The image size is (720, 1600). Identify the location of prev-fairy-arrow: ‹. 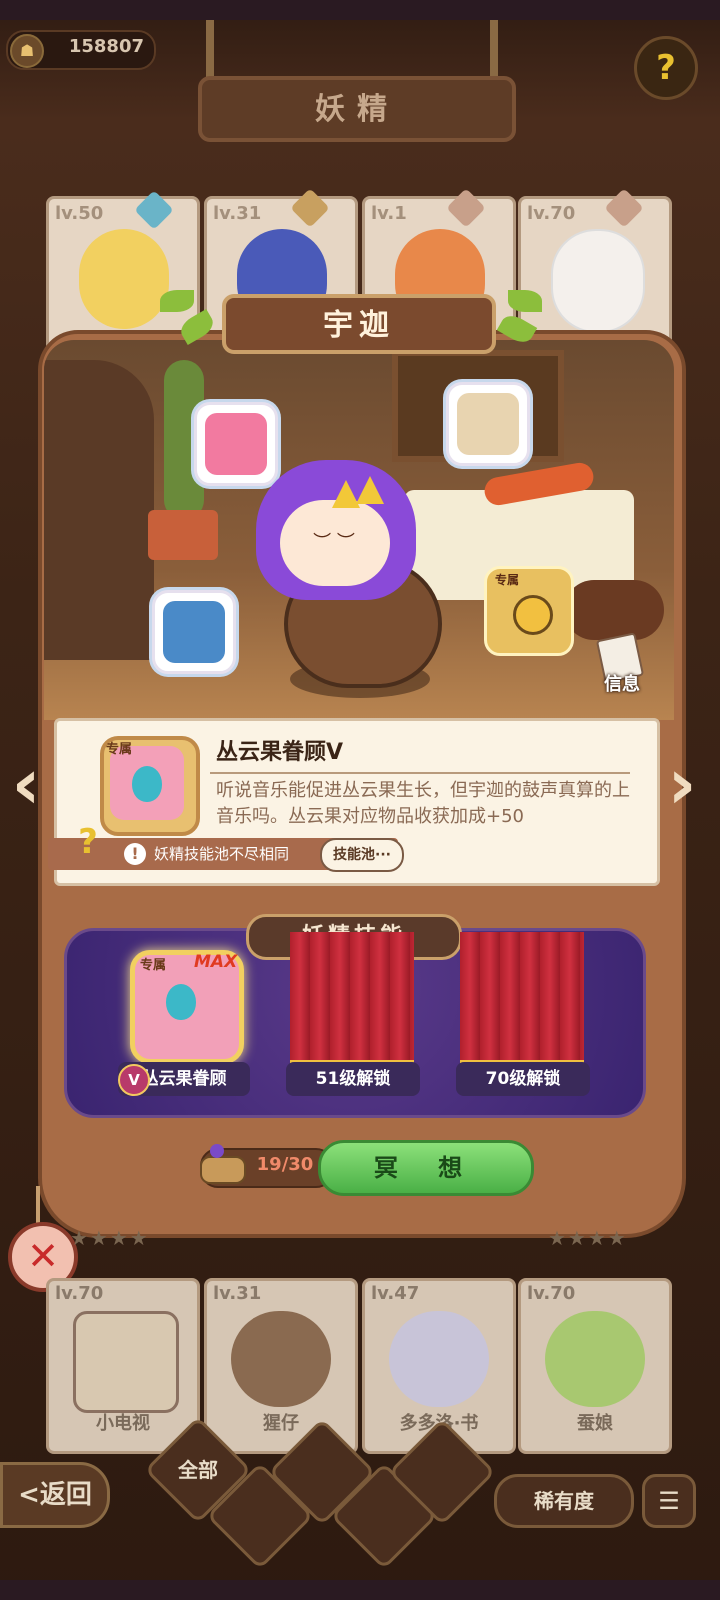
(26, 784).